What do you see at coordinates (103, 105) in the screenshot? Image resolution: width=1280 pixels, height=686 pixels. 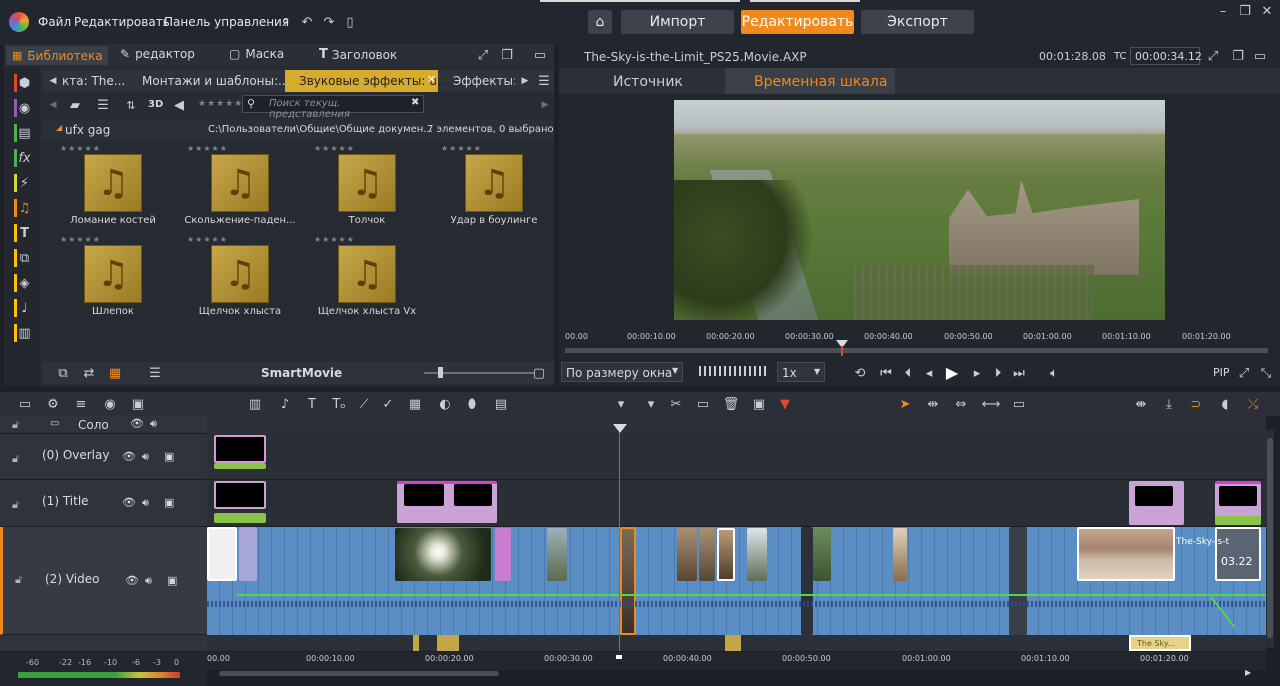 I see `list-view-icon: ☰` at bounding box center [103, 105].